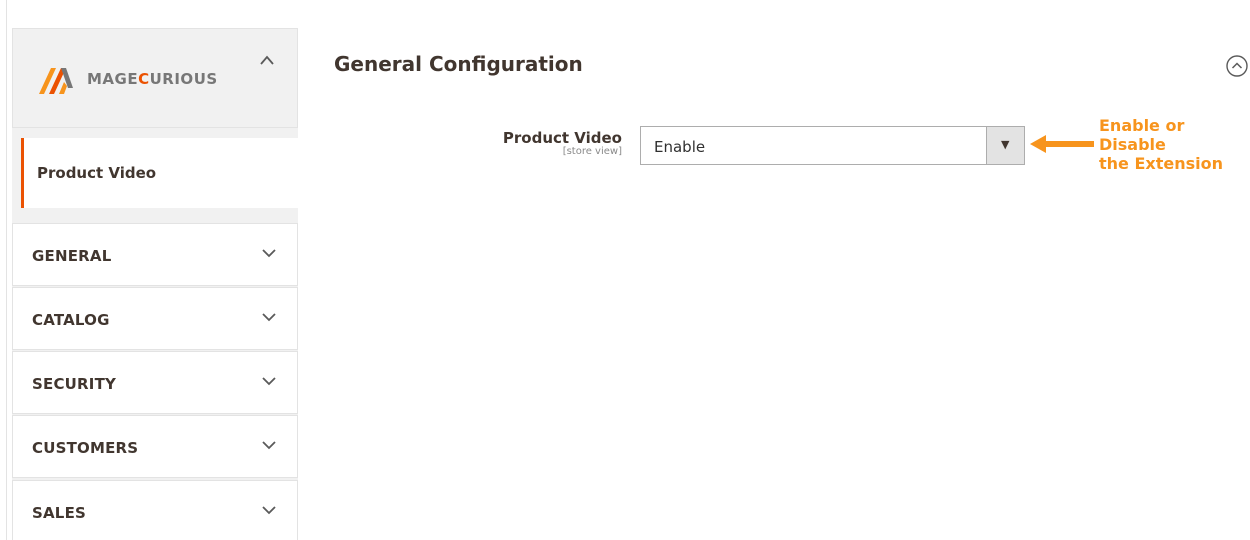  I want to click on arrow-left-icon, so click(1062, 144).